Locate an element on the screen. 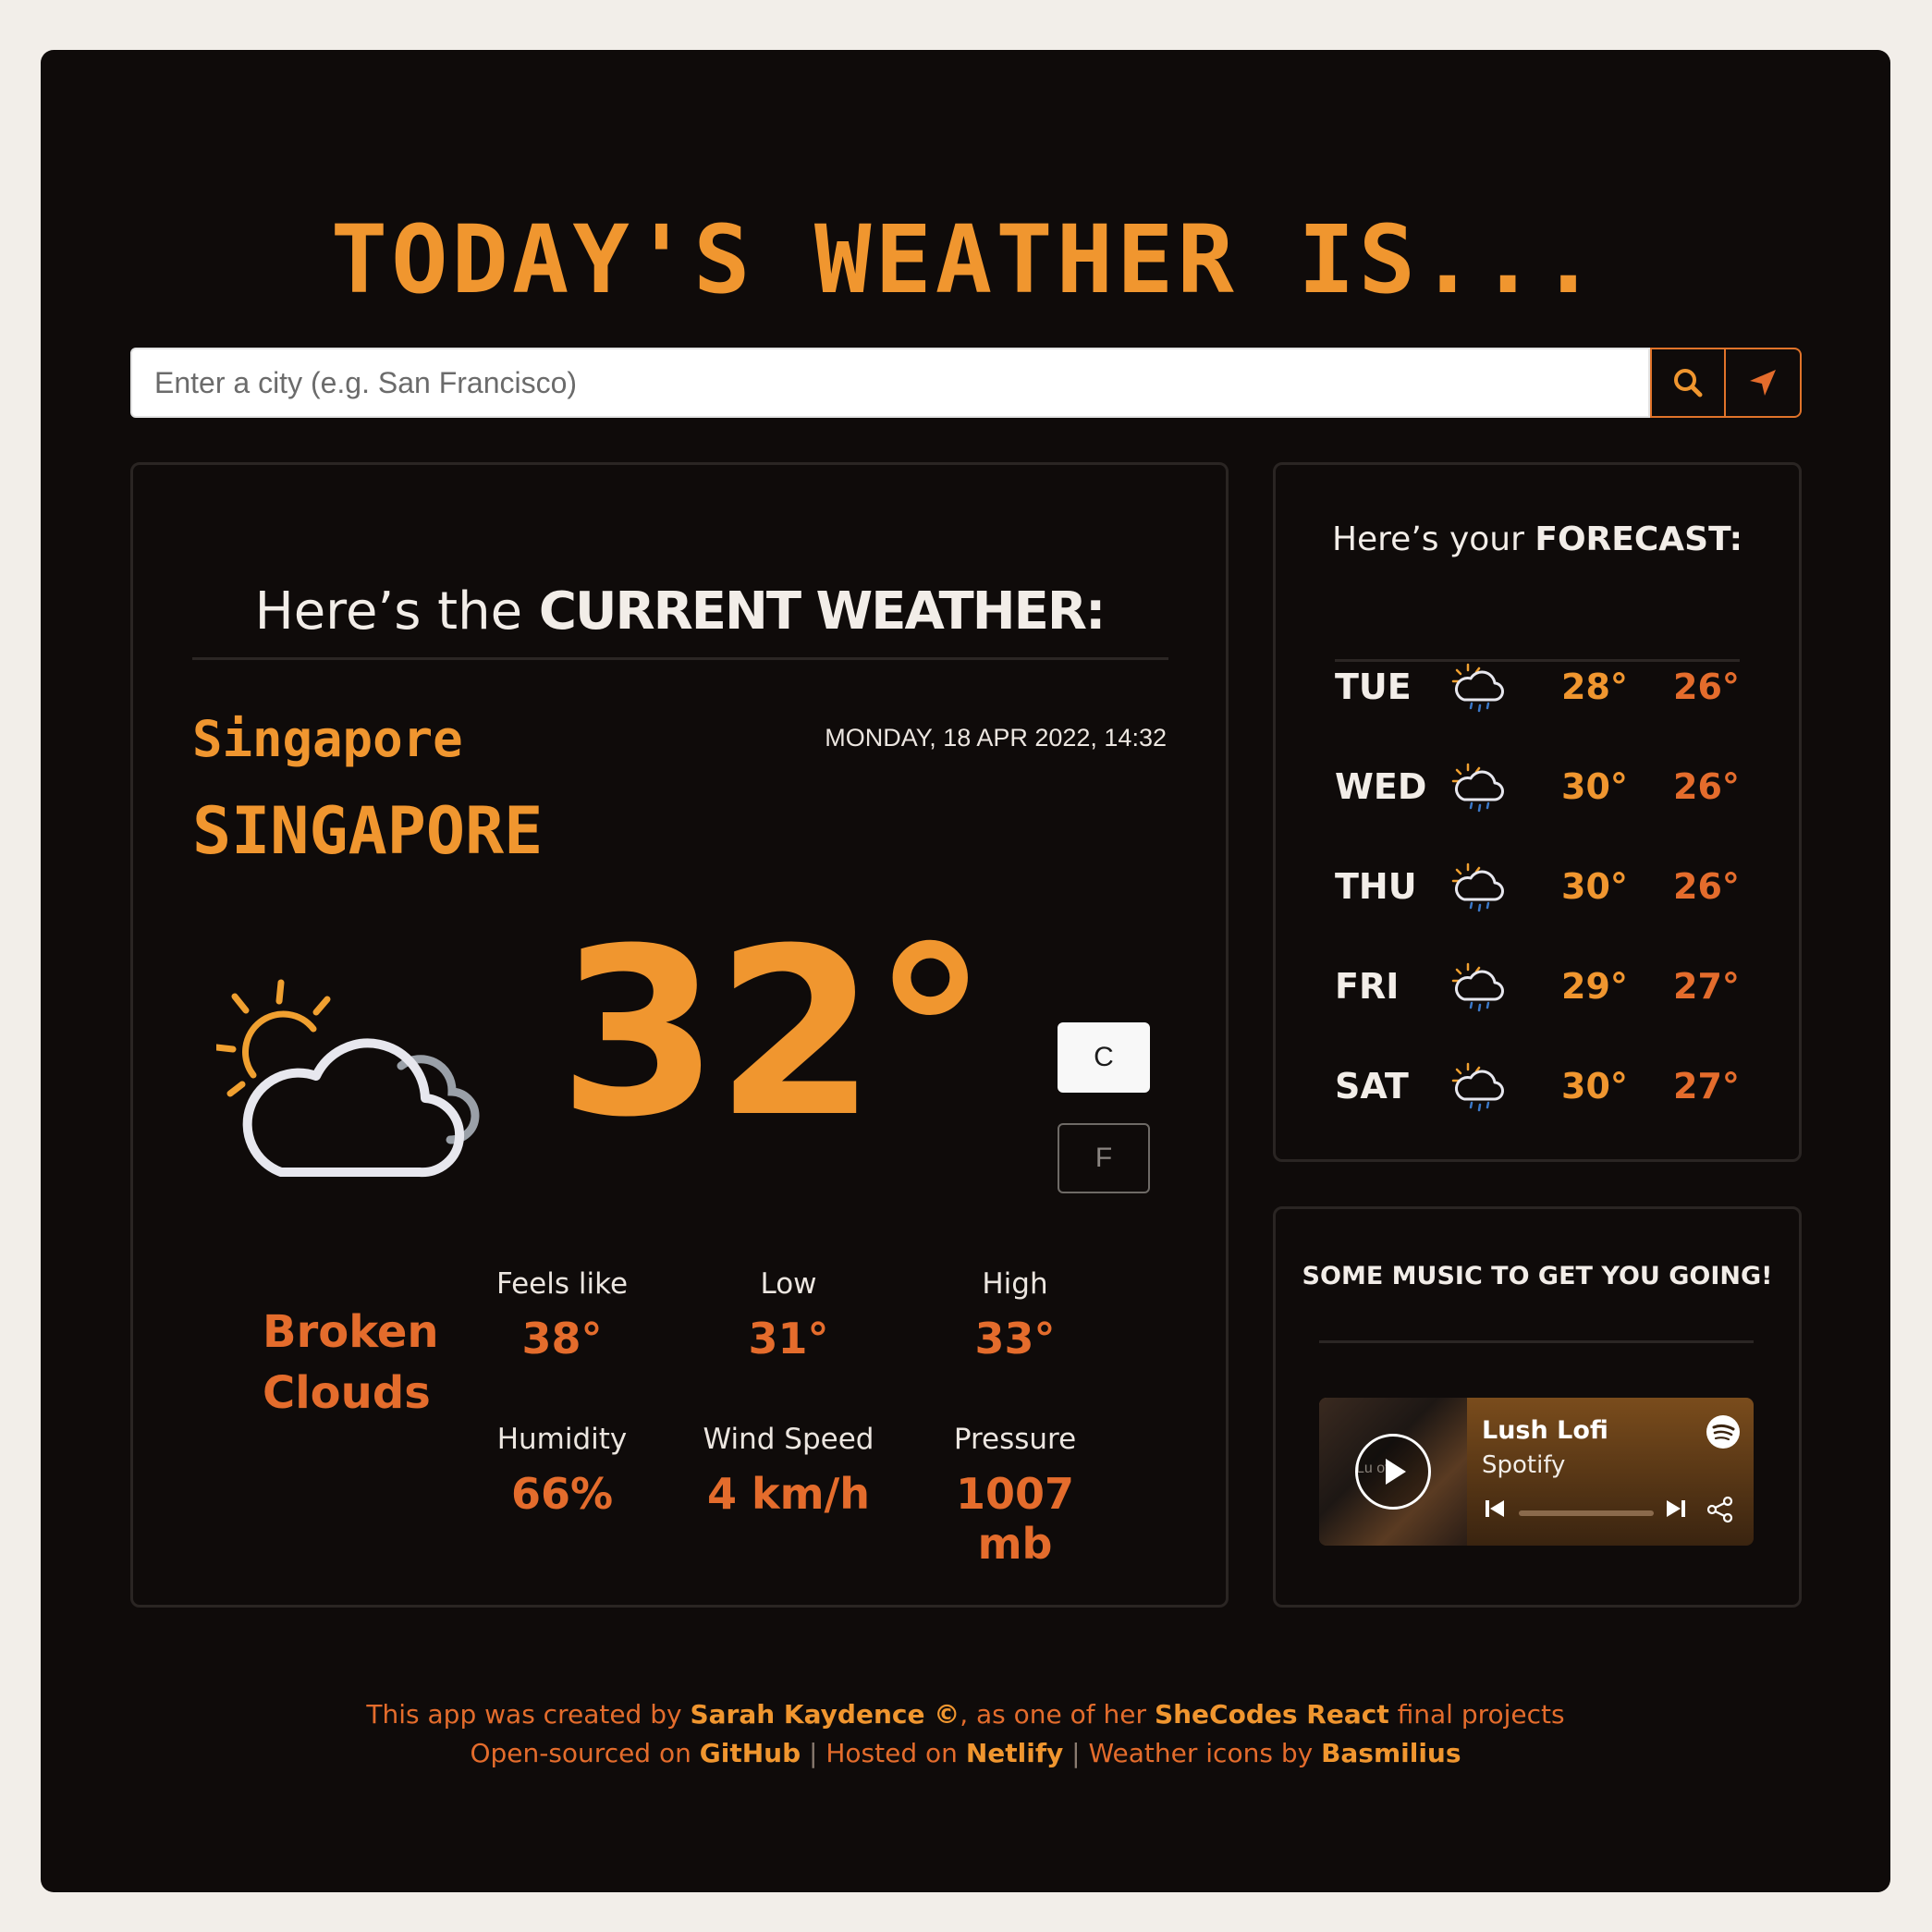 This screenshot has width=1932, height=1932. stat-high: High 33° is located at coordinates (1015, 1315).